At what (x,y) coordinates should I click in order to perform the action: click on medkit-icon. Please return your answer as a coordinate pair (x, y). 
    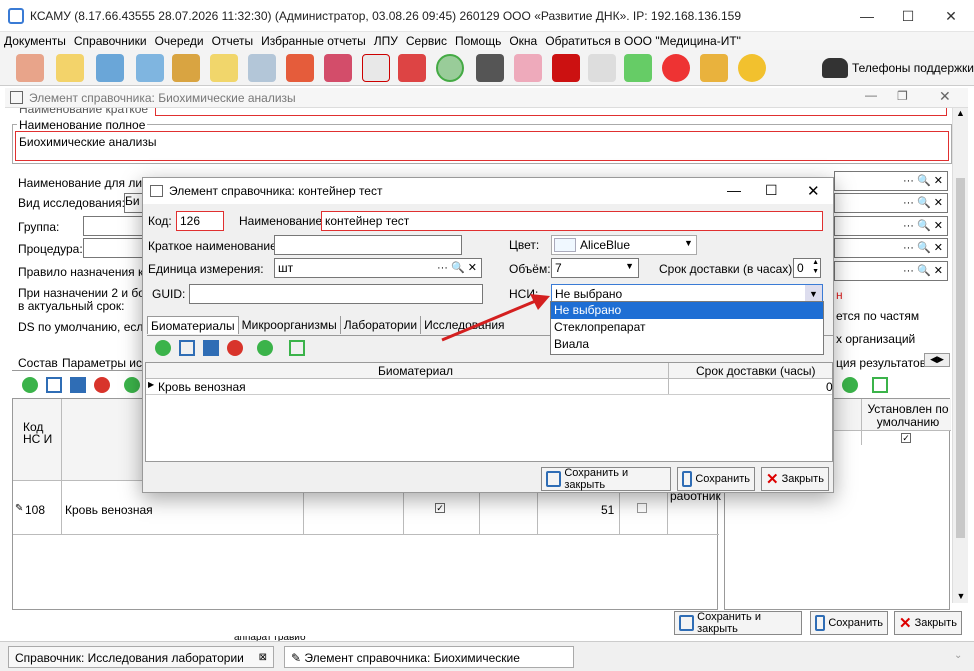
    Looking at the image, I should click on (376, 68).